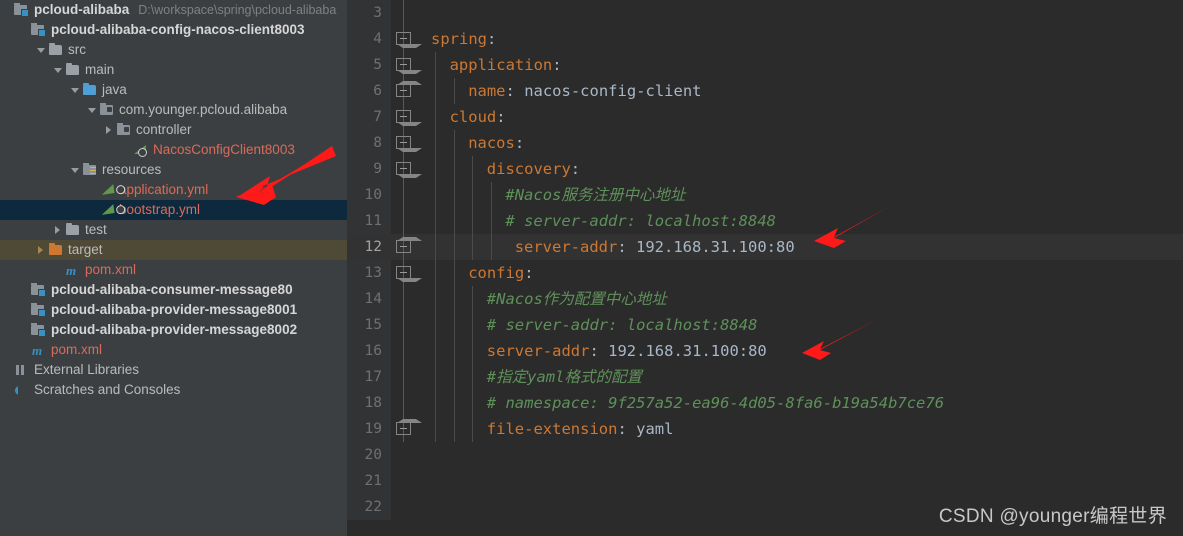 The height and width of the screenshot is (536, 1183). I want to click on code-line: 10 #Nacos服务注册中心地址, so click(765, 195).